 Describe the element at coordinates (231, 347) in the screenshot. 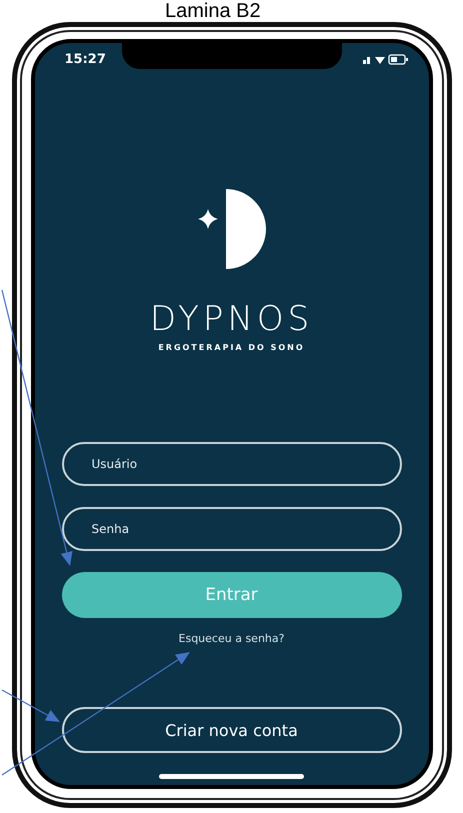

I see `brand-tagline: ERGOTERAPIA DO SONO` at that location.